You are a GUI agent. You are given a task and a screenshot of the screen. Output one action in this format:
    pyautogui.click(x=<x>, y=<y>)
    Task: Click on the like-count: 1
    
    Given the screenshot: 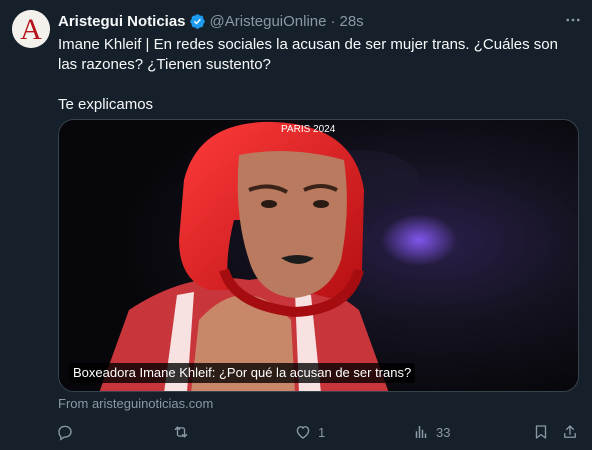 What is the action you would take?
    pyautogui.click(x=322, y=432)
    